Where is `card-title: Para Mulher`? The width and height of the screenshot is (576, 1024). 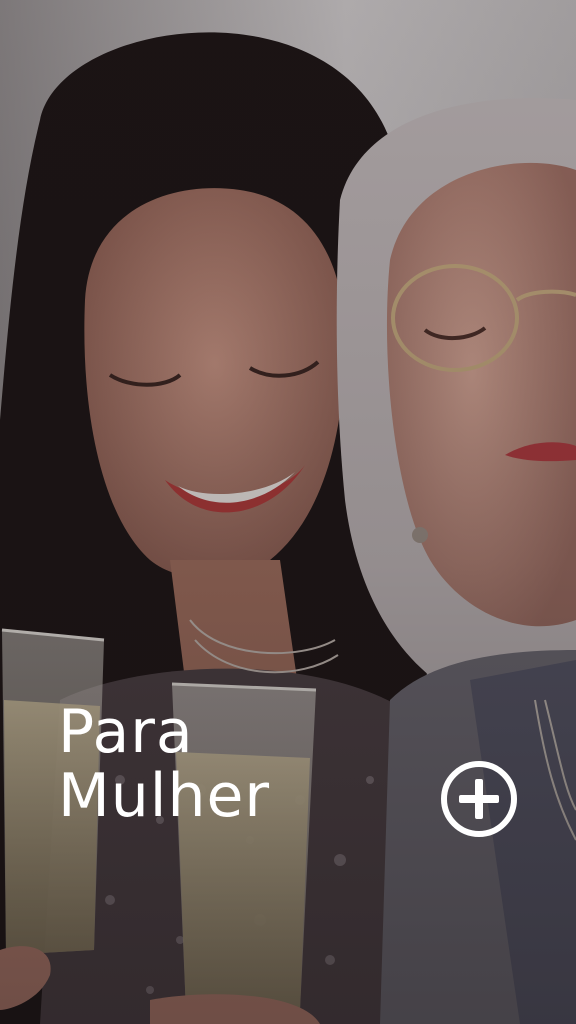 card-title: Para Mulher is located at coordinates (164, 764).